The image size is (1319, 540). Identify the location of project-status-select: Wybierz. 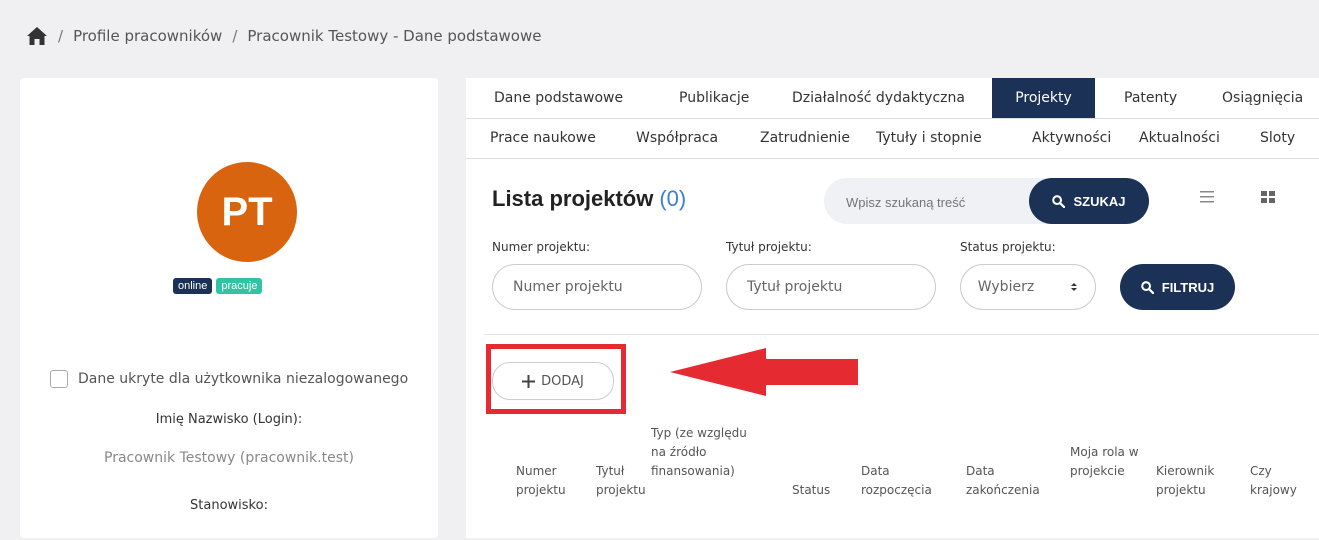
(1028, 287).